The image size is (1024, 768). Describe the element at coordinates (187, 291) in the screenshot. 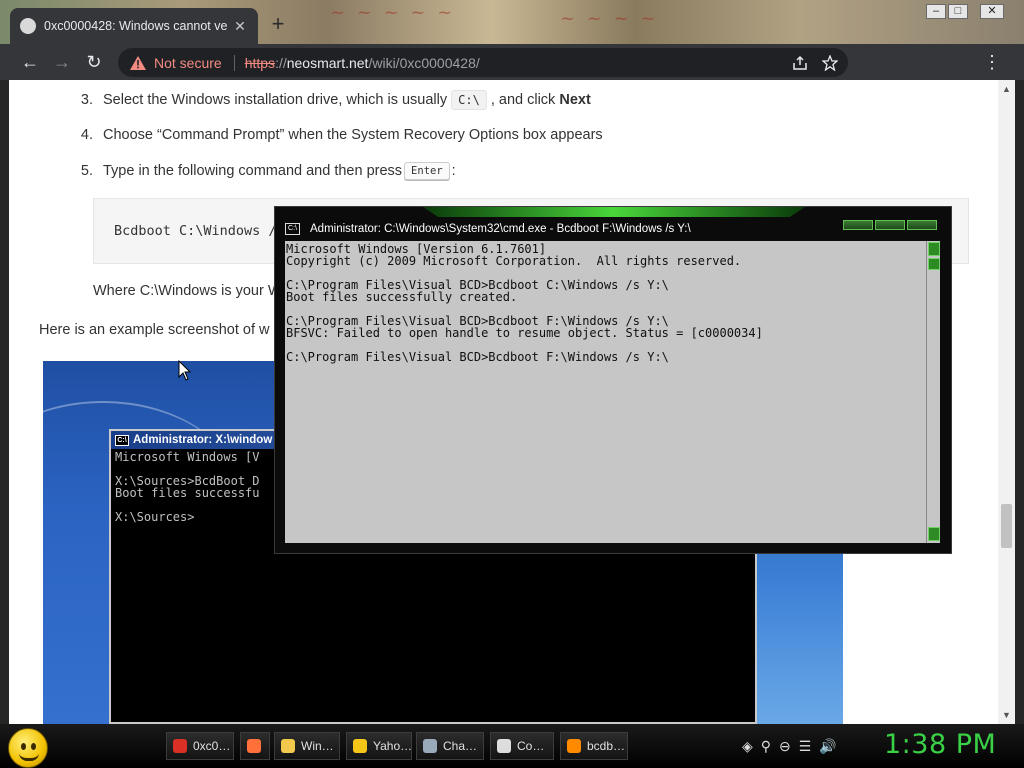

I see `where-paragraph: Where C:\Windows is your W` at that location.